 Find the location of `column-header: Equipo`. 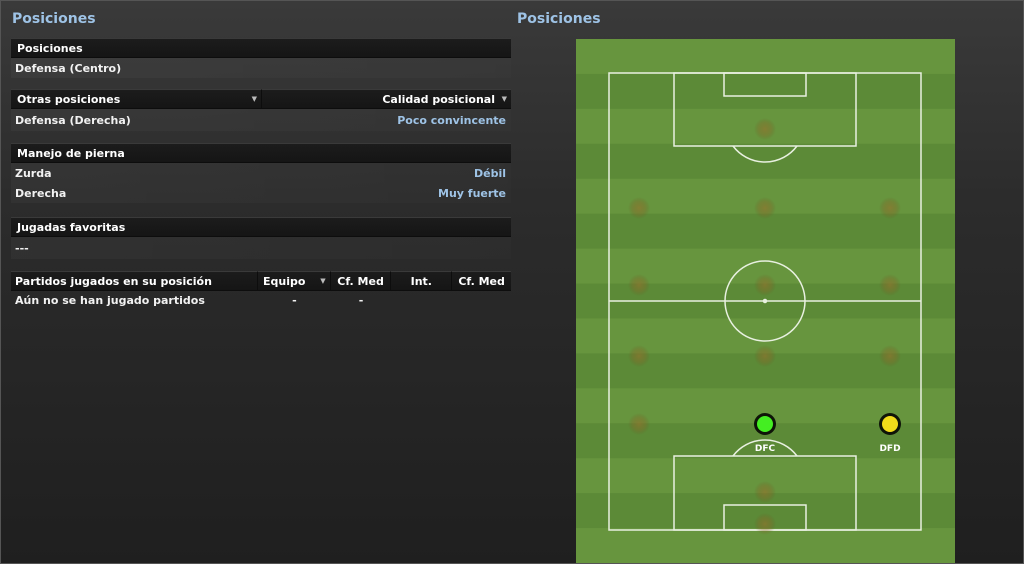

column-header: Equipo is located at coordinates (284, 281).